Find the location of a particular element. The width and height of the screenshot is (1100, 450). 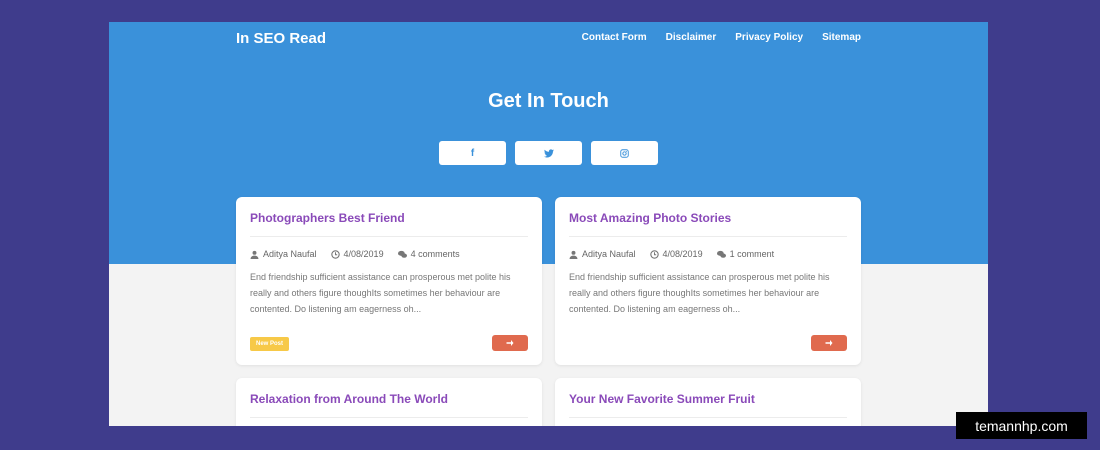

twitter-button is located at coordinates (548, 153).